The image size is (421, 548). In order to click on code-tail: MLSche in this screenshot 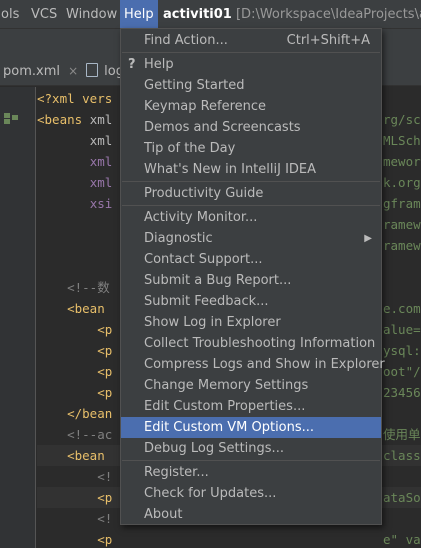, I will do `click(402, 140)`.